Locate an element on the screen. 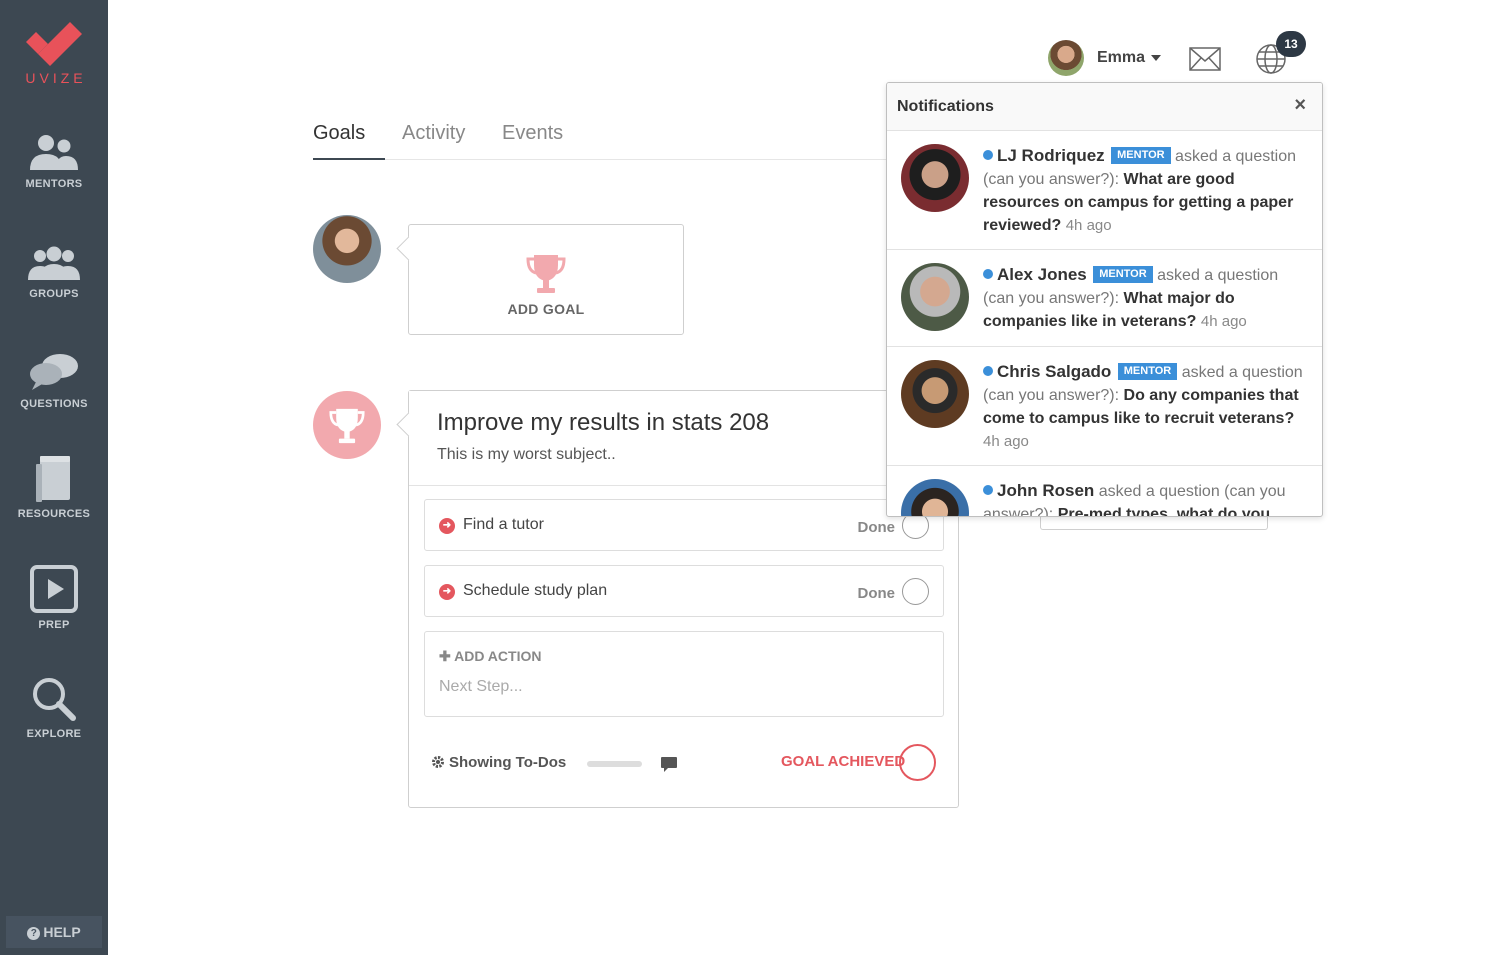  groups-icon is located at coordinates (54, 263).